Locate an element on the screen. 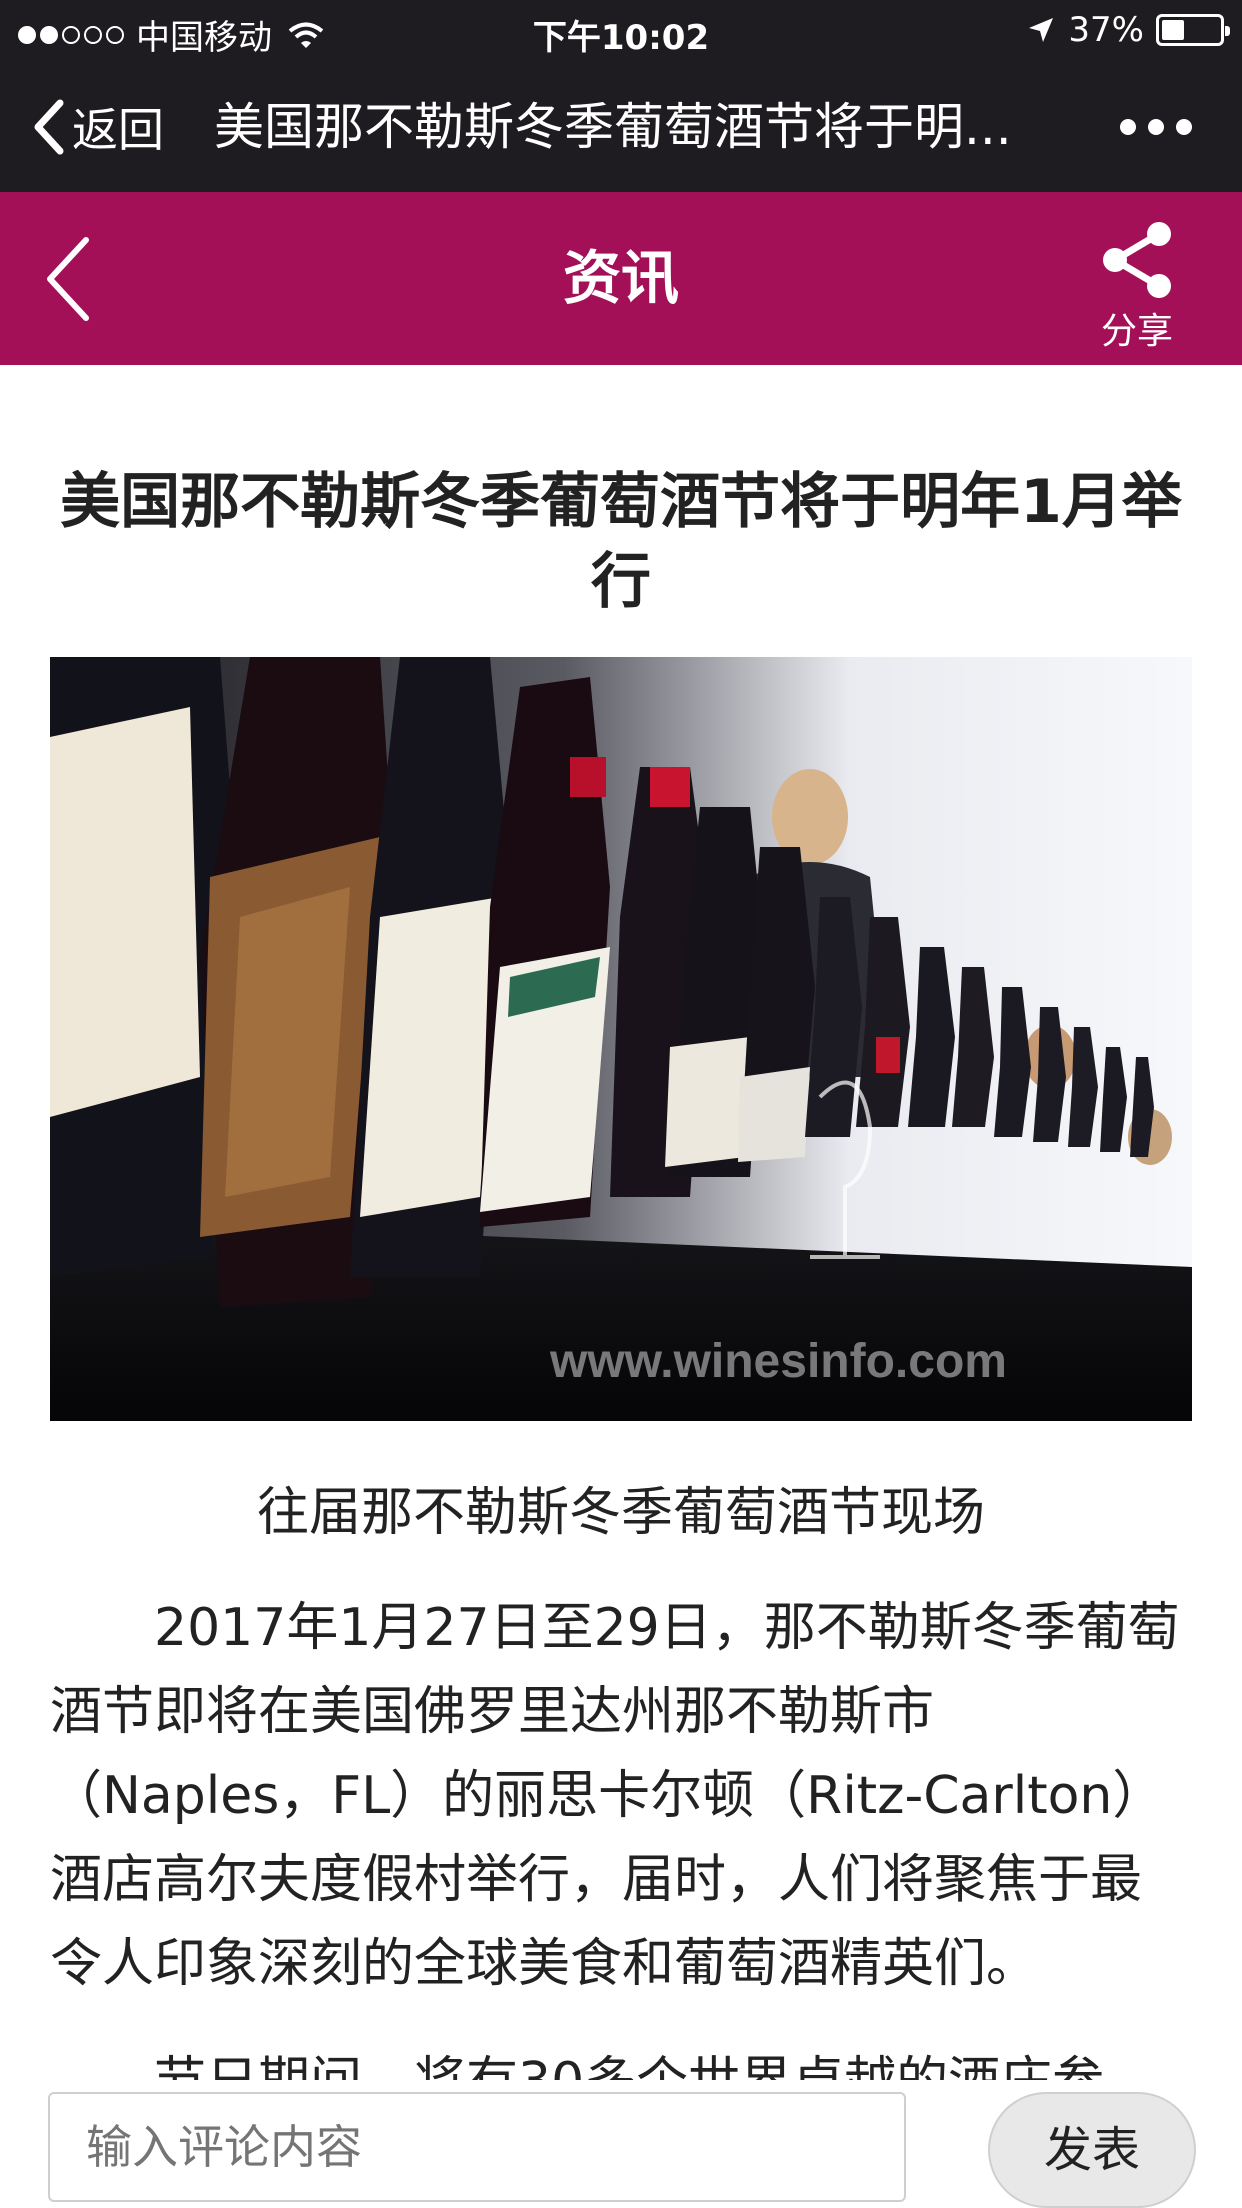 The width and height of the screenshot is (1242, 2208). status-right: 37% is located at coordinates (1128, 30).